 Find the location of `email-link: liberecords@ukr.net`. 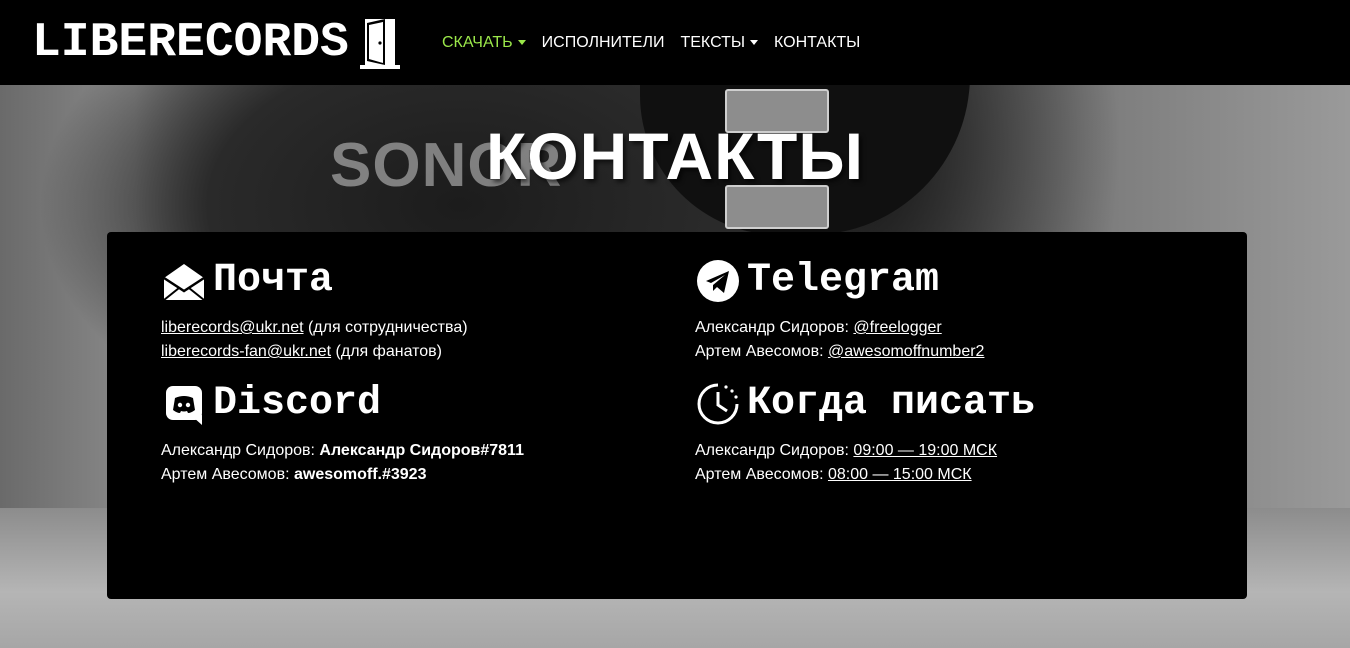

email-link: liberecords@ukr.net is located at coordinates (232, 327).